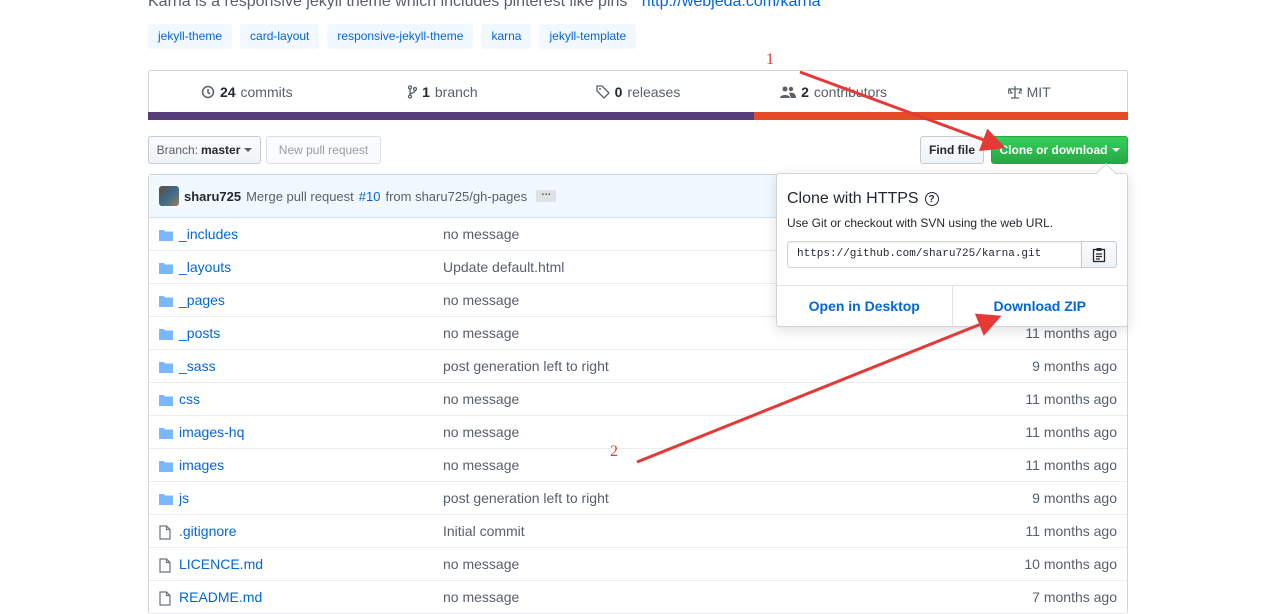  What do you see at coordinates (1074, 597) in the screenshot?
I see `file-age: 7 months ago` at bounding box center [1074, 597].